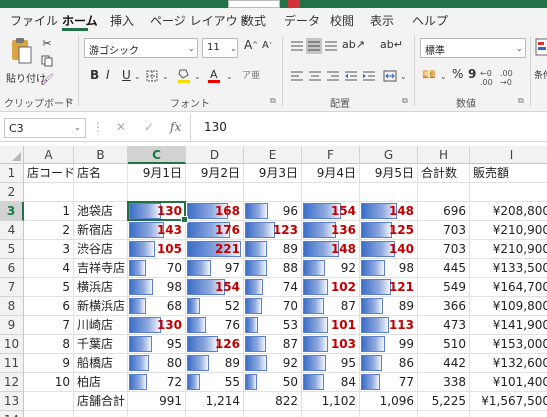  What do you see at coordinates (444, 382) in the screenshot?
I see `cell-h12: 338` at bounding box center [444, 382].